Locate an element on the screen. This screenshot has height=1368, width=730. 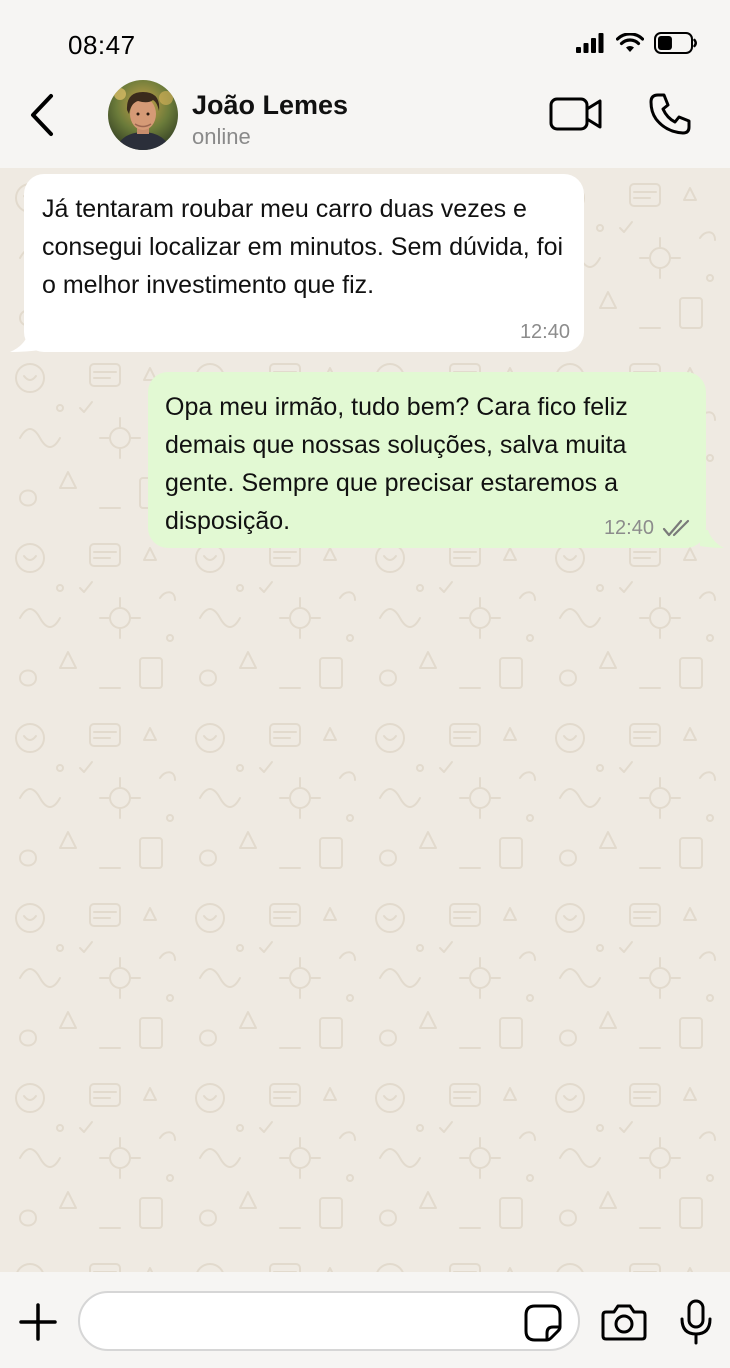
status-bar: 08:47 is located at coordinates (365, 39).